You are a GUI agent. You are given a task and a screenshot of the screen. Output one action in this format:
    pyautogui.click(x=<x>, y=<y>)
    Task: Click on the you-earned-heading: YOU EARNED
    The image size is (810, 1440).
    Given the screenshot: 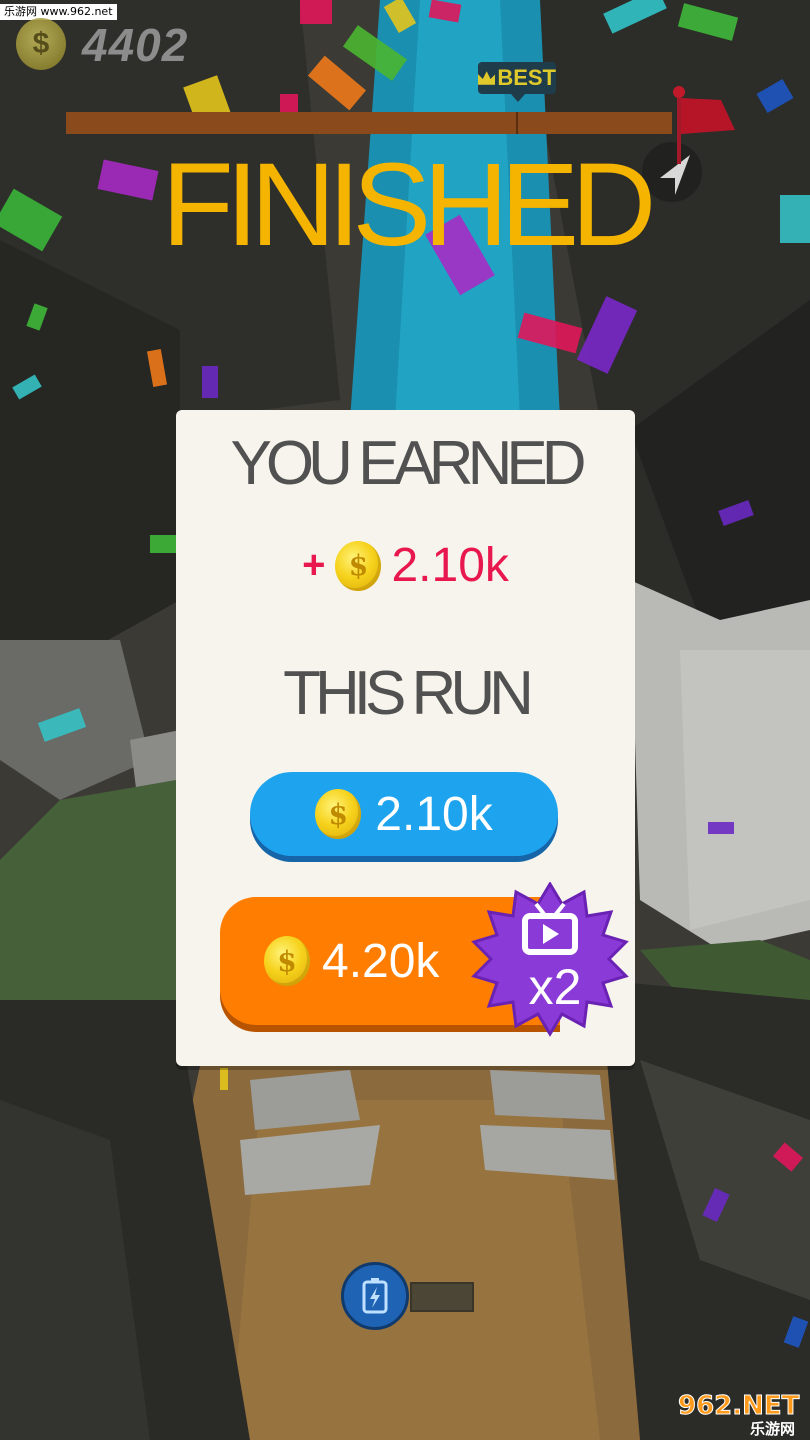 What is the action you would take?
    pyautogui.click(x=408, y=463)
    